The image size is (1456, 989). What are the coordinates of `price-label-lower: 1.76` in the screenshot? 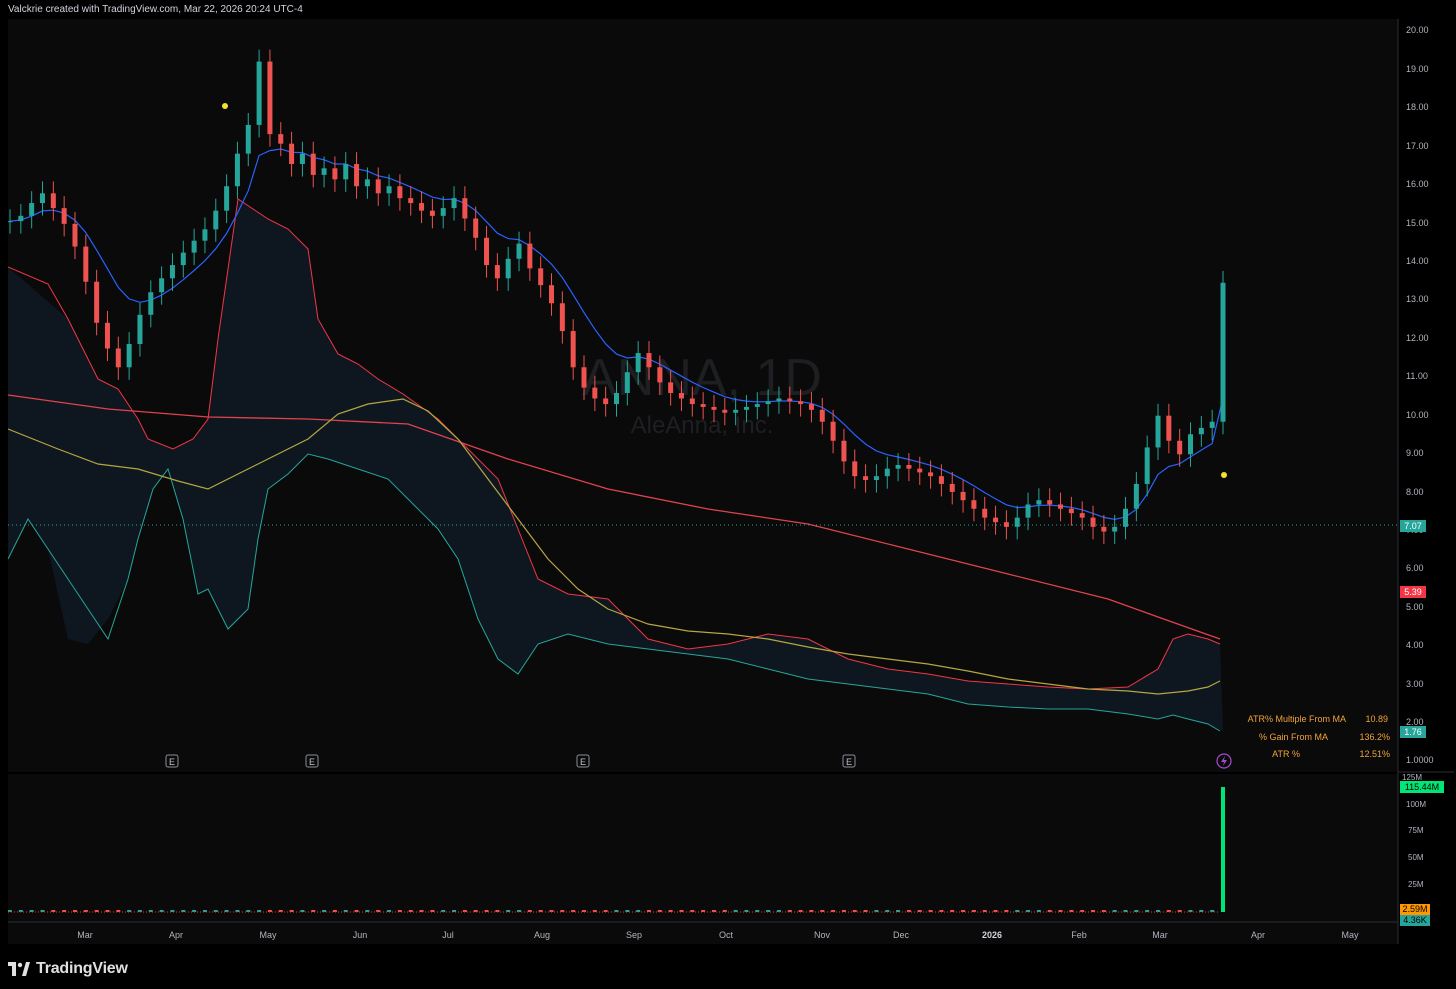 It's located at (1413, 732).